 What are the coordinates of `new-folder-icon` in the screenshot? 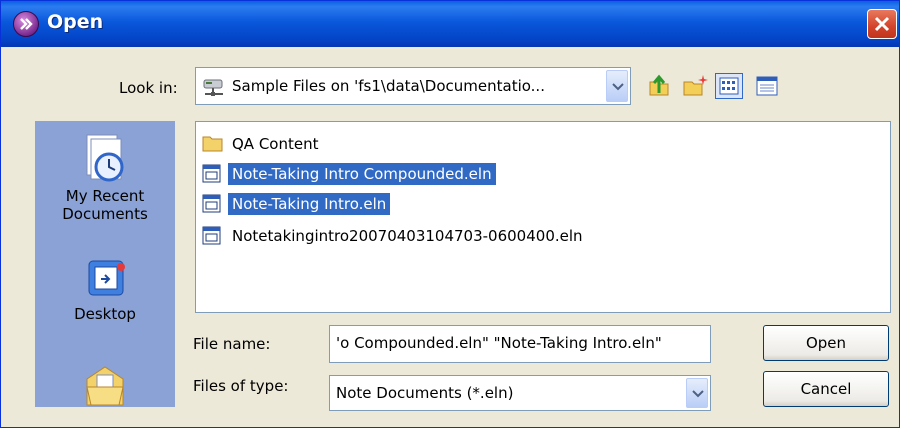 It's located at (695, 85).